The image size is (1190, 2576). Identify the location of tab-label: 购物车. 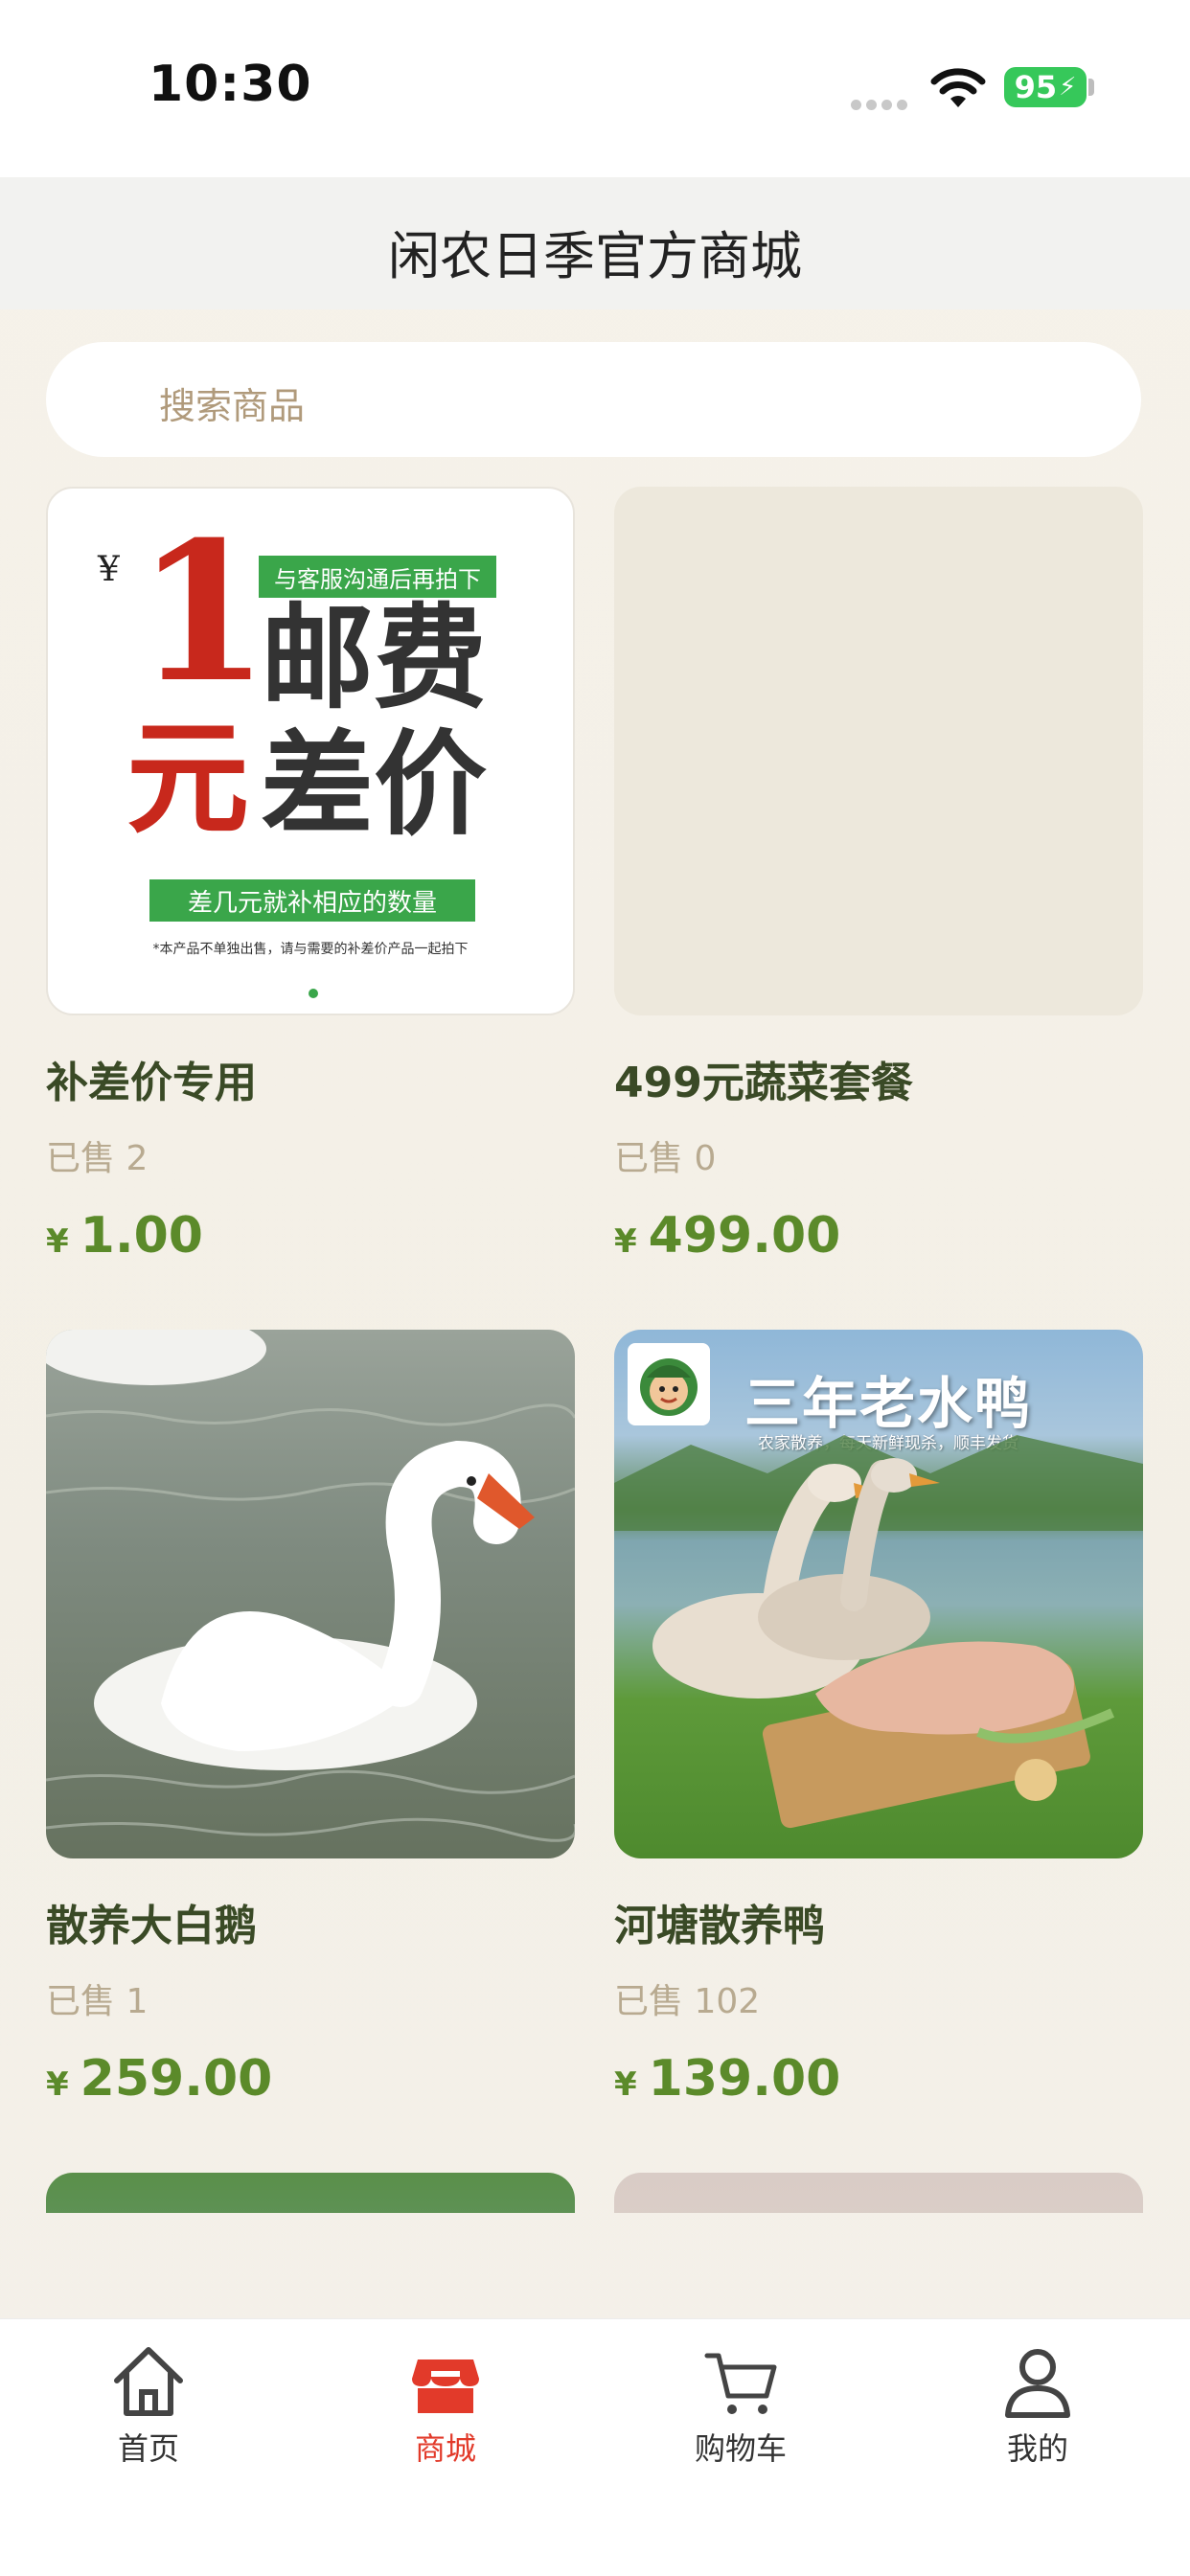
(741, 2449).